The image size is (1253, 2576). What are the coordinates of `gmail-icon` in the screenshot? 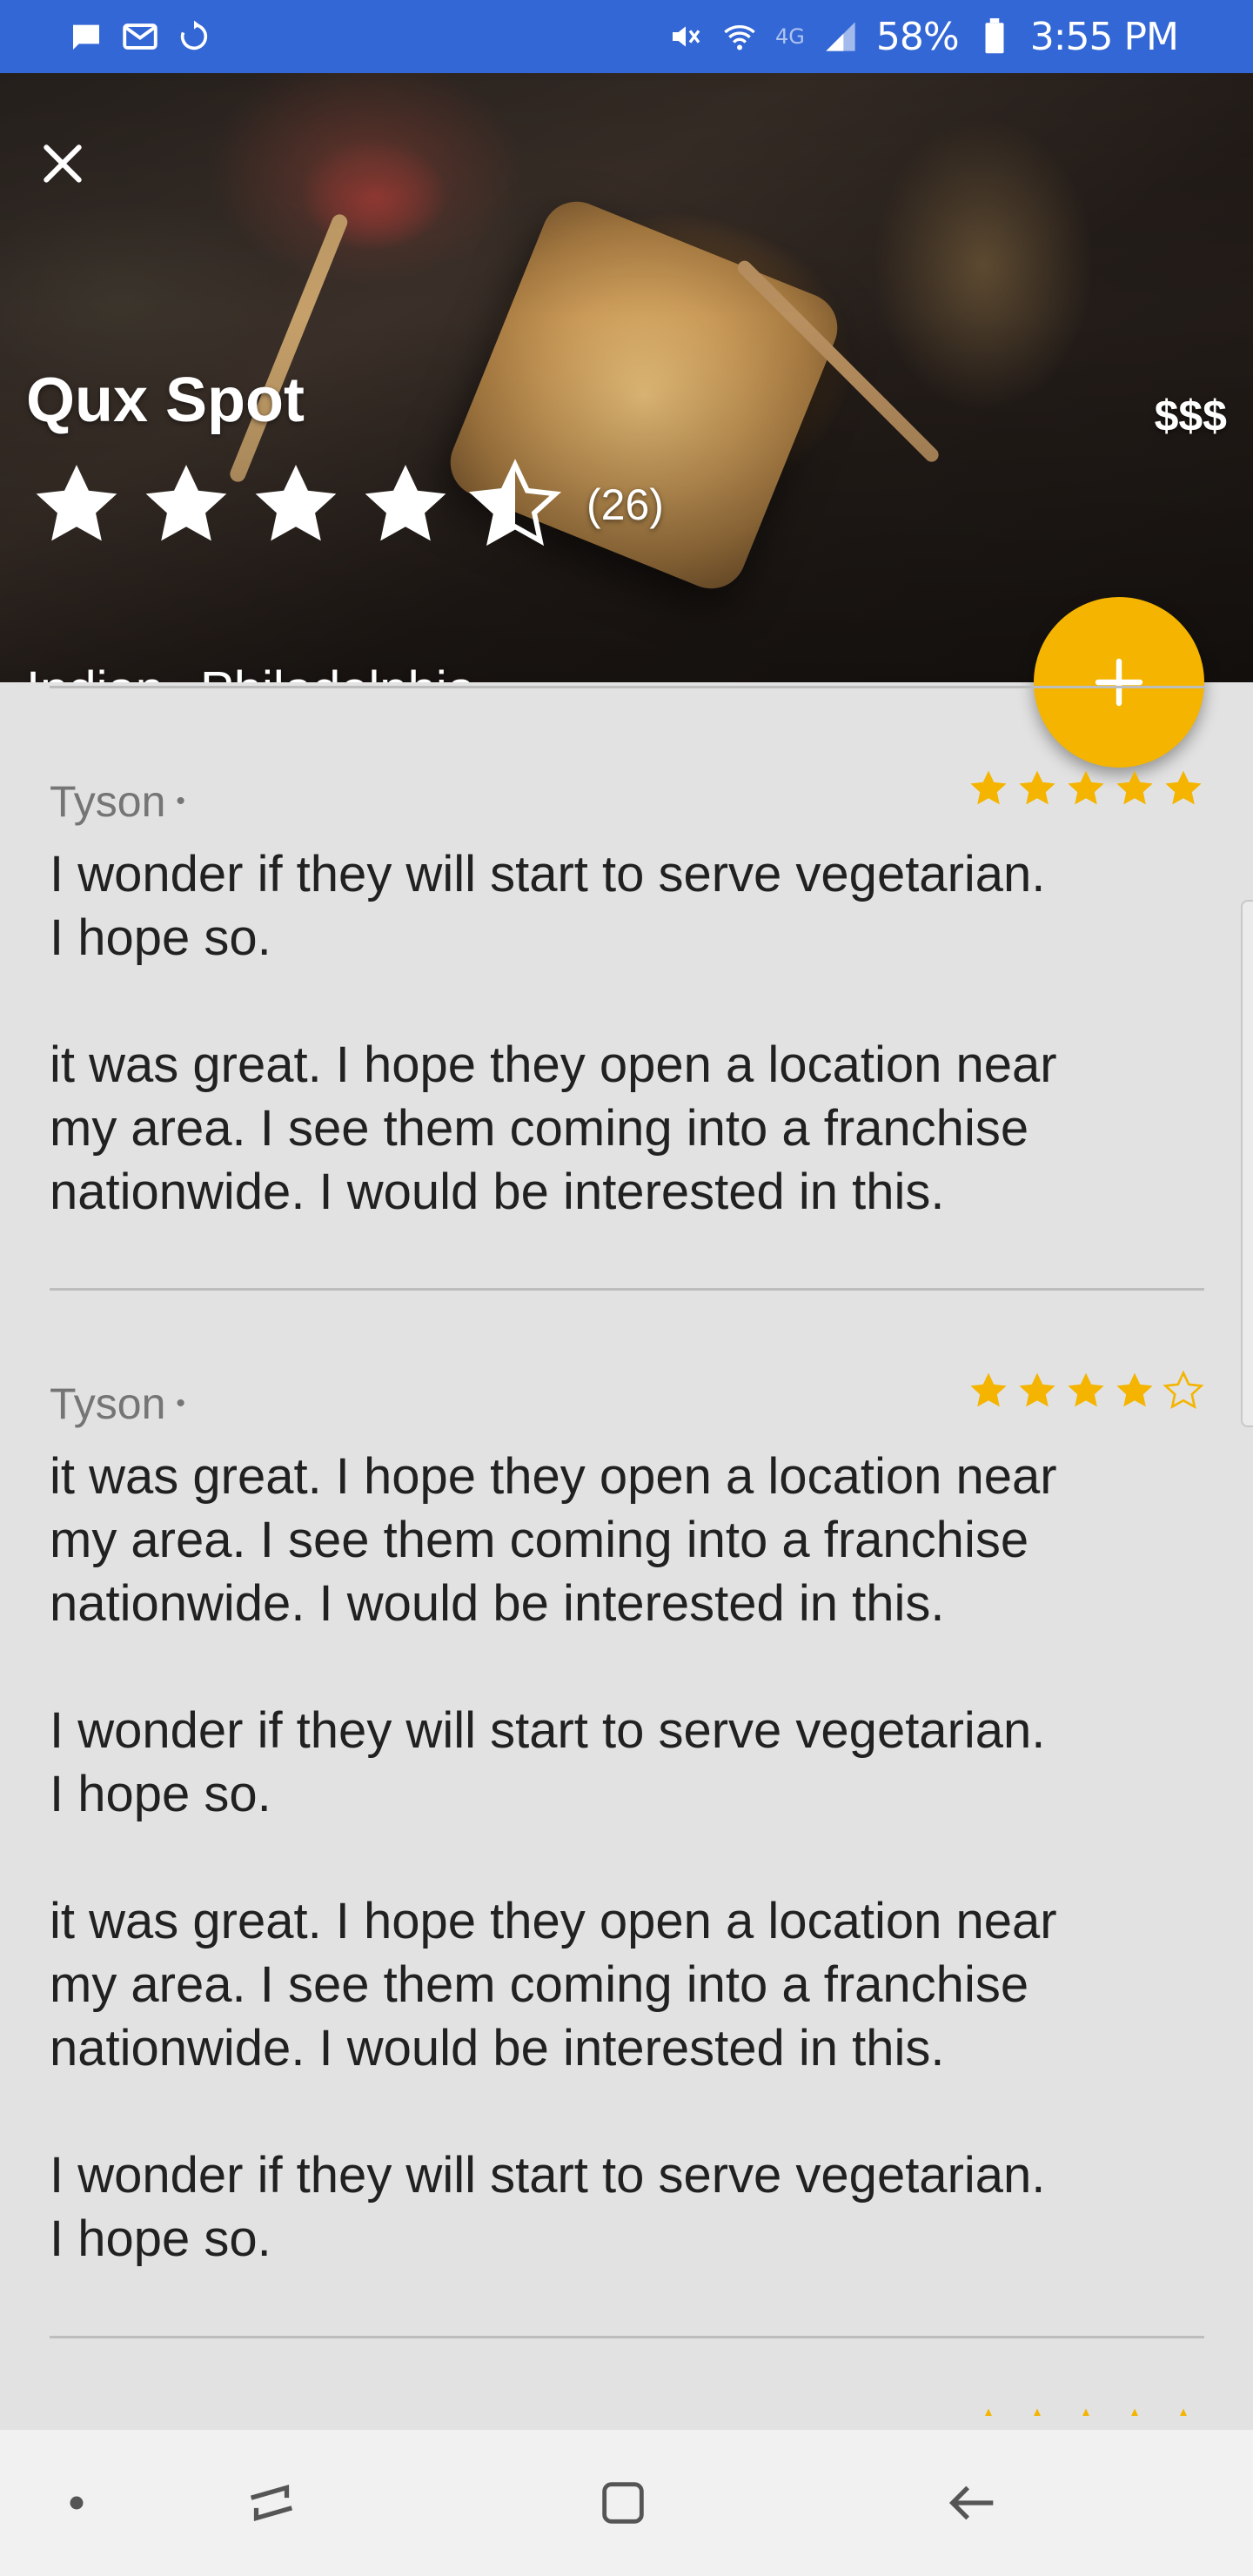 It's located at (140, 37).